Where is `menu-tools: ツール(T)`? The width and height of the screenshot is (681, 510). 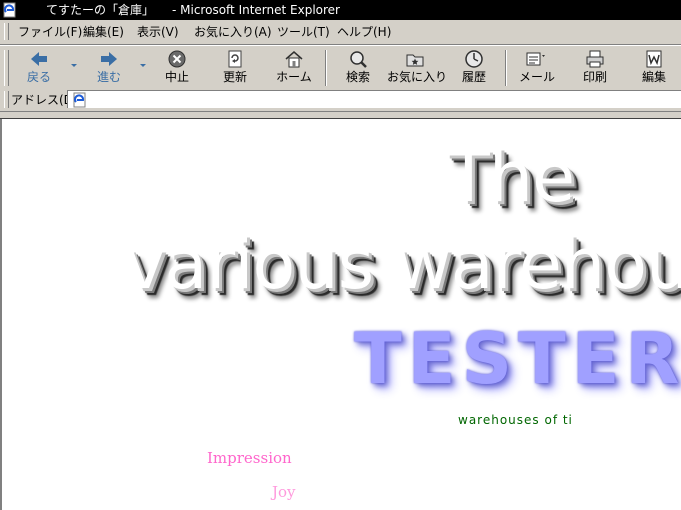
menu-tools: ツール(T) is located at coordinates (303, 32).